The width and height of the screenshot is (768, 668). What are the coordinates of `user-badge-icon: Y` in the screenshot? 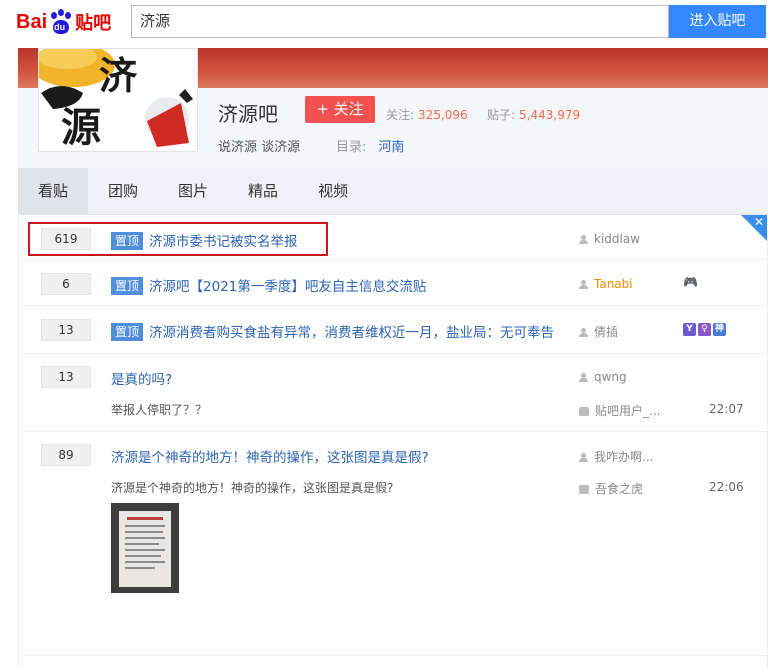 It's located at (689, 329).